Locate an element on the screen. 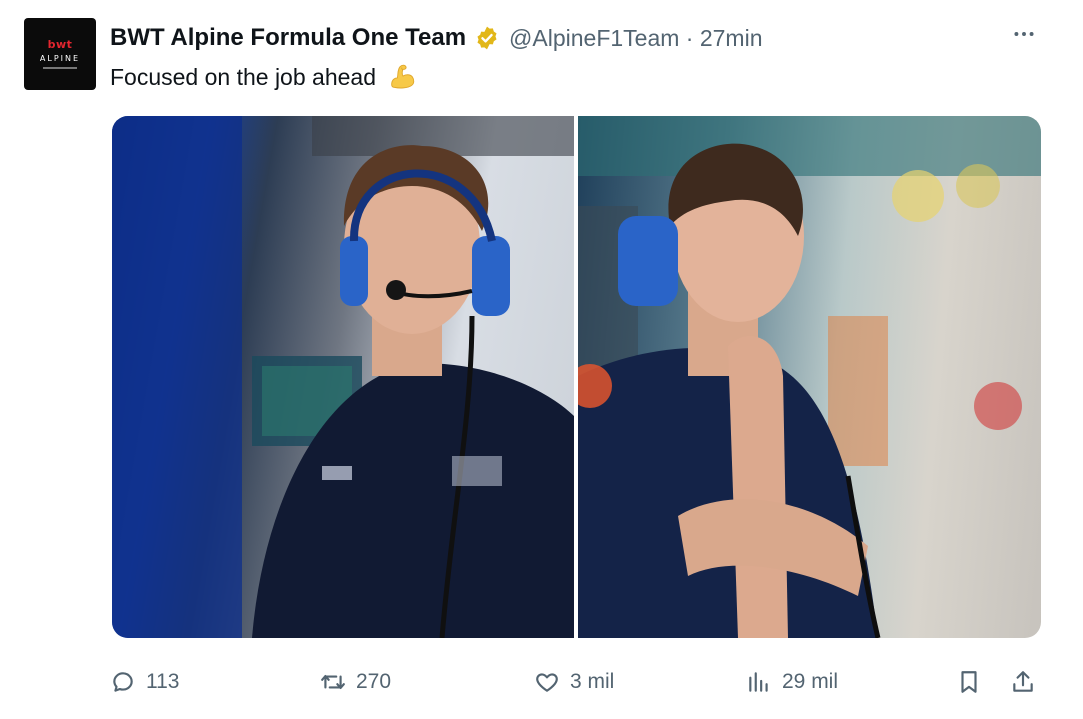 Image resolution: width=1083 pixels, height=719 pixels. reply-icon is located at coordinates (123, 682).